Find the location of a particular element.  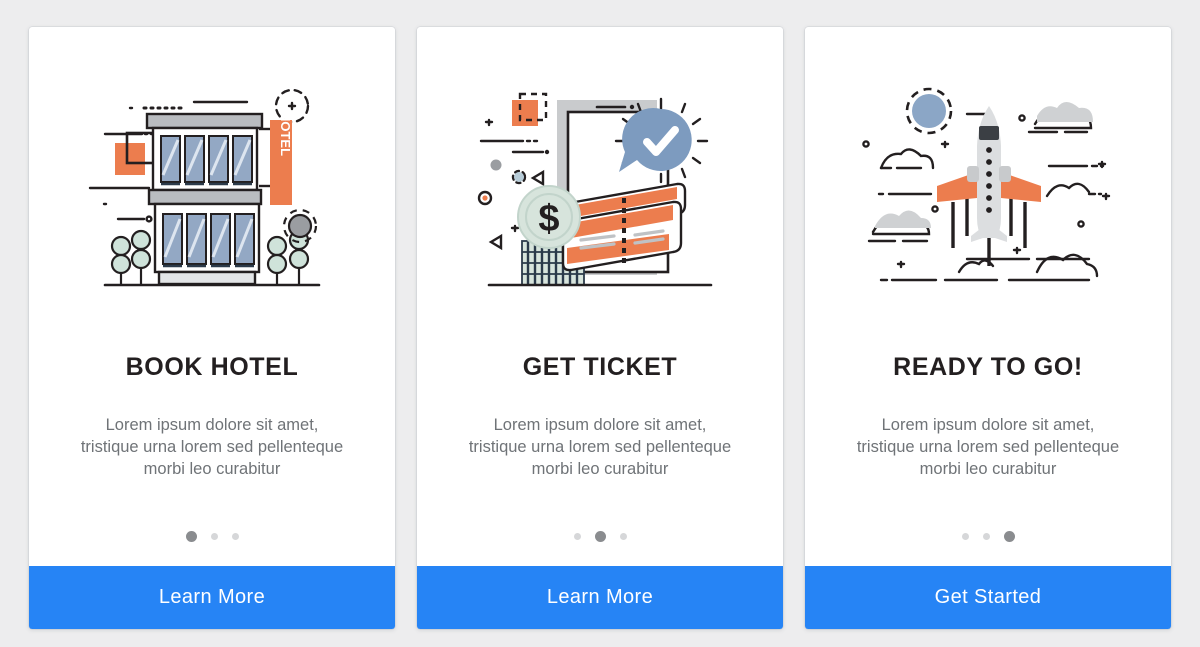

get-started-button: Get Started is located at coordinates (988, 597).